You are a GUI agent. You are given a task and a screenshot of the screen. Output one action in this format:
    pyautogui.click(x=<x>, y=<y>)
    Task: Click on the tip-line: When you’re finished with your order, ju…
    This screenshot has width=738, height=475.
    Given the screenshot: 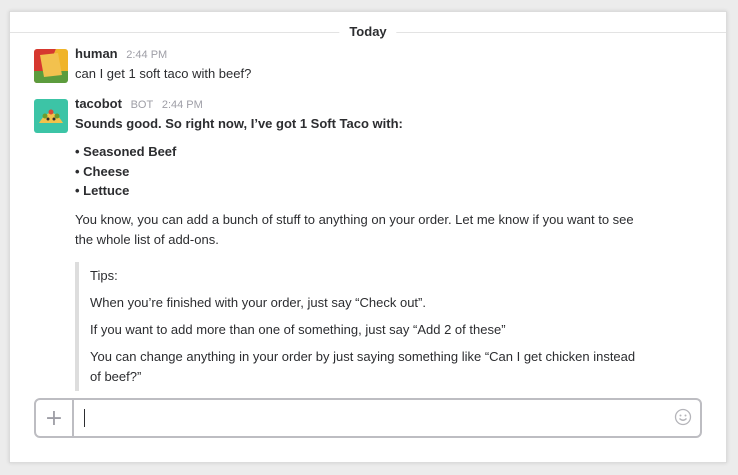 What is the action you would take?
    pyautogui.click(x=258, y=302)
    